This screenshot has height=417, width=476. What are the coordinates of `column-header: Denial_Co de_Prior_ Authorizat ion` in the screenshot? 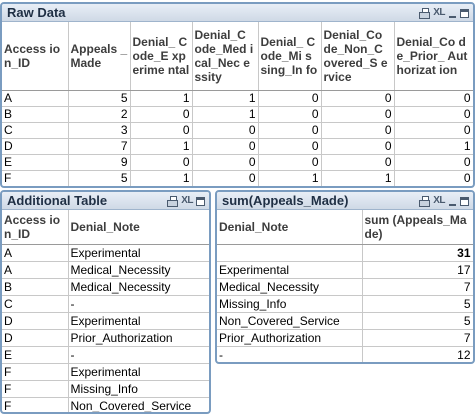 It's located at (433, 56).